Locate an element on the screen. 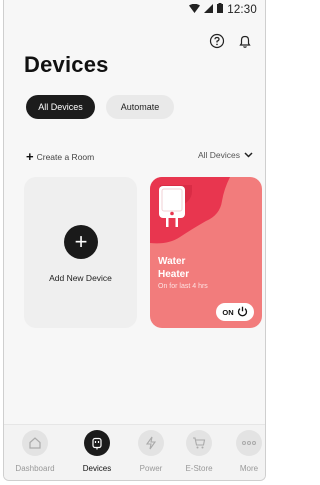 Image resolution: width=320 pixels, height=485 pixels. nav-label-power: Power is located at coordinates (151, 468).